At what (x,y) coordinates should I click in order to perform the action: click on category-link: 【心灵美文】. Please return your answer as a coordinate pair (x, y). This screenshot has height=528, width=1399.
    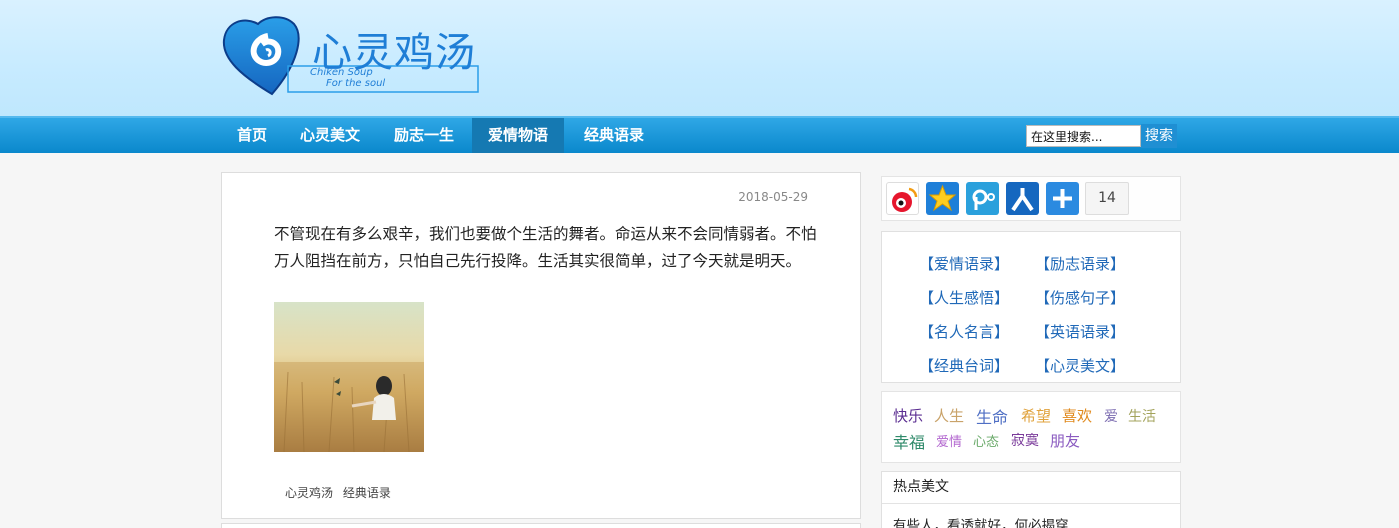
    Looking at the image, I should click on (1090, 365).